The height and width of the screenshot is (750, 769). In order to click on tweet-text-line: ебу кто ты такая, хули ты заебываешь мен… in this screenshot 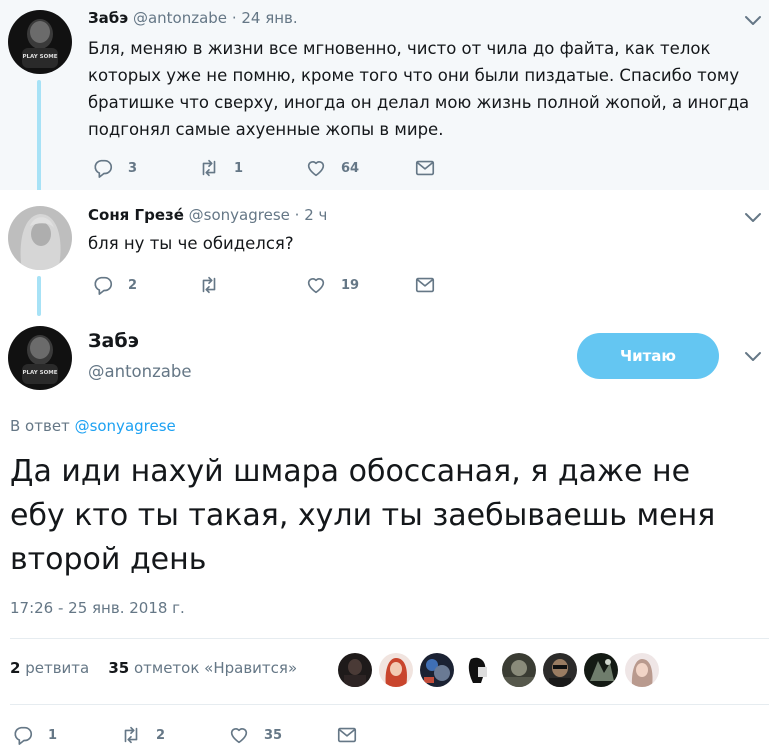, I will do `click(363, 515)`.